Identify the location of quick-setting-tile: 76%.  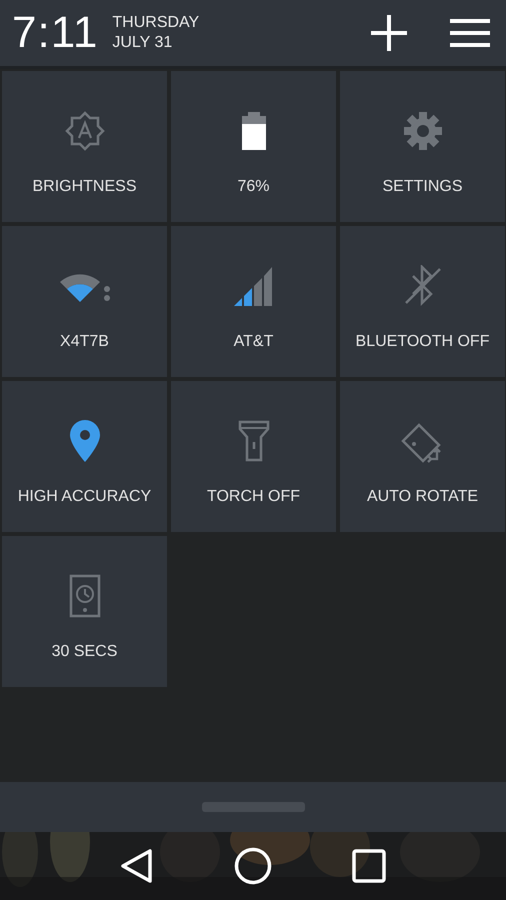
(253, 146).